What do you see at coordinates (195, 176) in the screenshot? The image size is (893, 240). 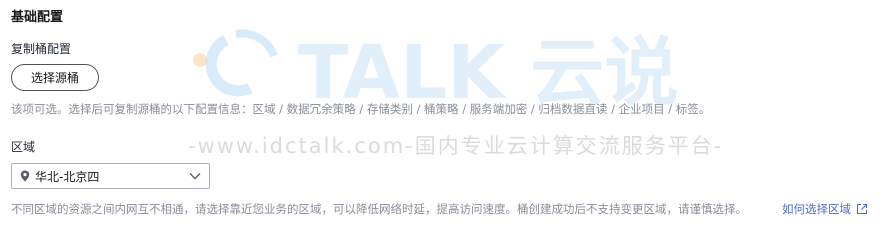 I see `chevron-down-icon` at bounding box center [195, 176].